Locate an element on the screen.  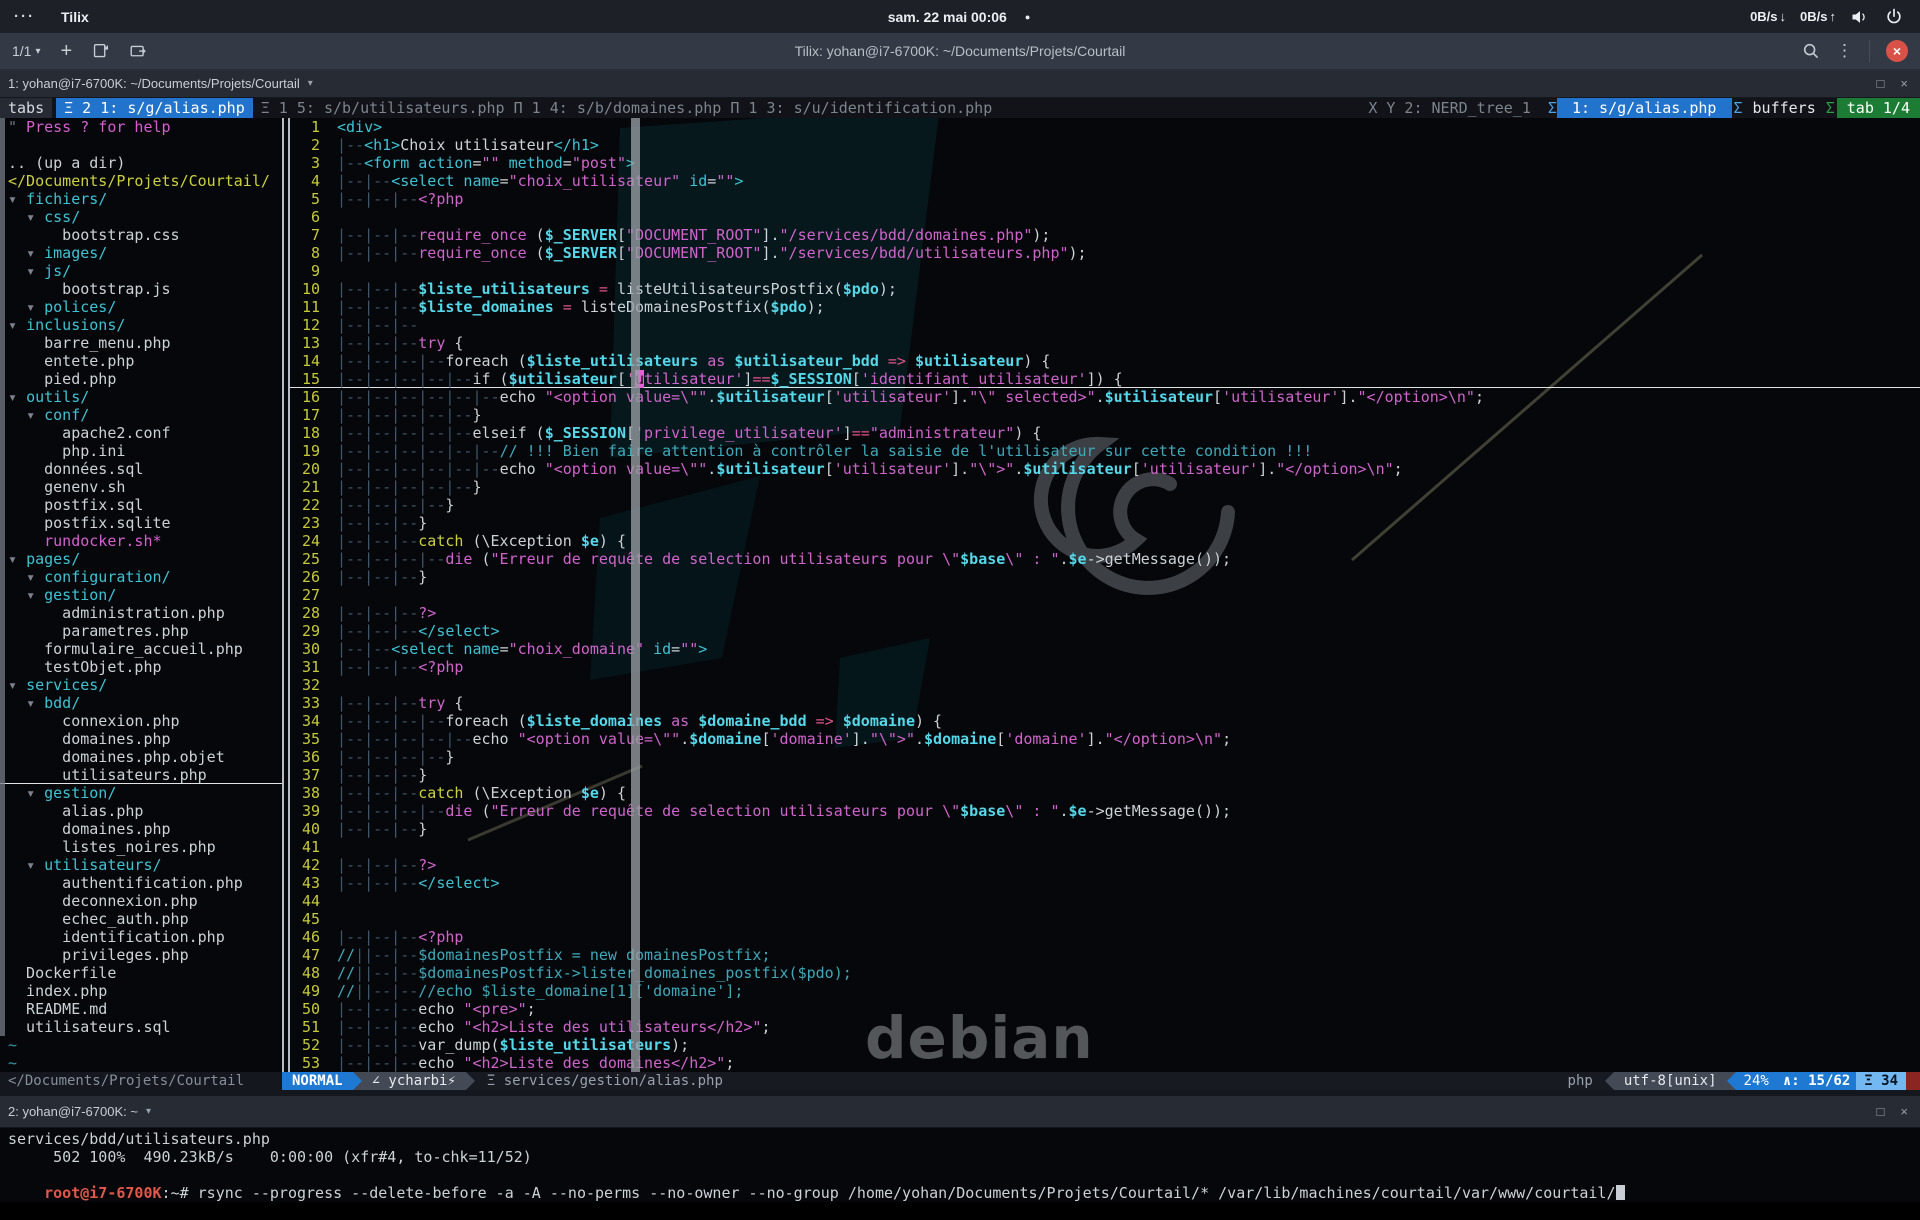
code-line: 27 is located at coordinates (1105, 595).